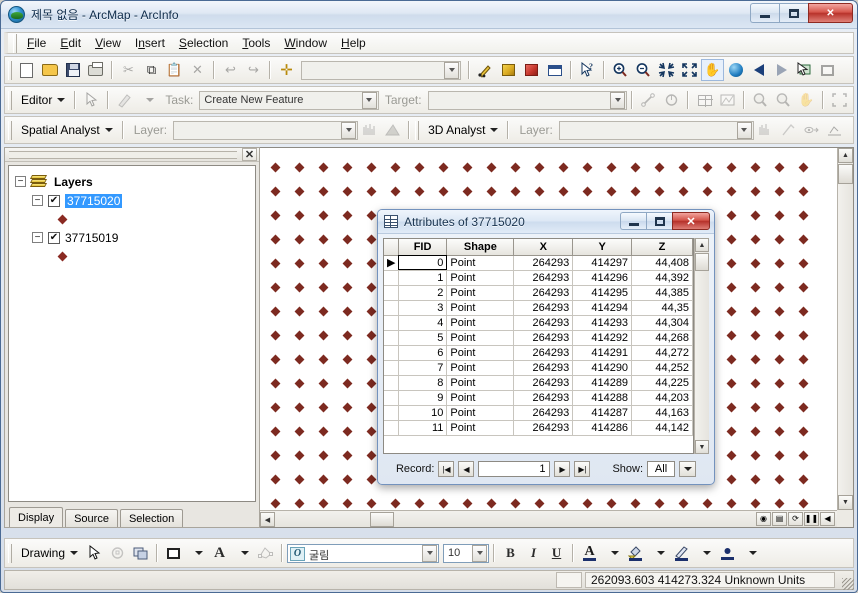 This screenshot has height=593, width=858. Describe the element at coordinates (806, 100) in the screenshot. I see `pan-edit-icon: ✋` at that location.